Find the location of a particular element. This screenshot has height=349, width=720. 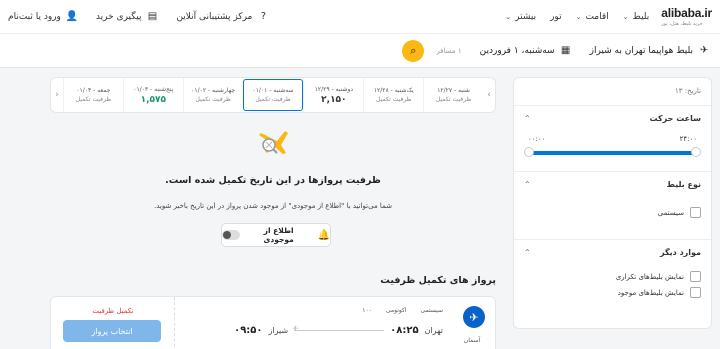

slider-track is located at coordinates (612, 153).